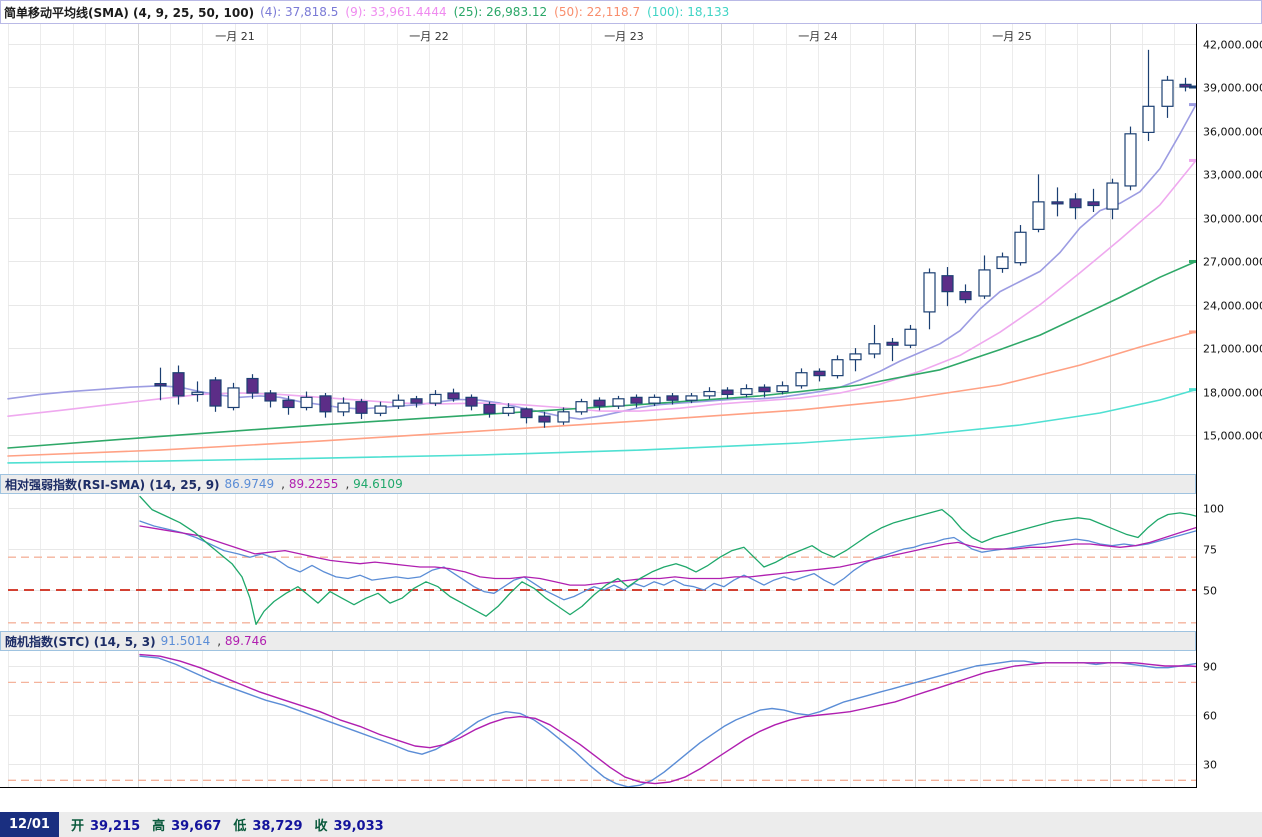 The width and height of the screenshot is (1262, 837). What do you see at coordinates (1232, 306) in the screenshot?
I see `svg-text: 24,000.0000` at bounding box center [1232, 306].